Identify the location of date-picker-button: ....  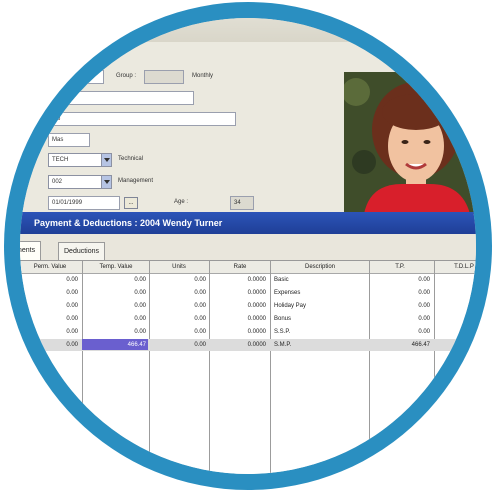
(131, 203).